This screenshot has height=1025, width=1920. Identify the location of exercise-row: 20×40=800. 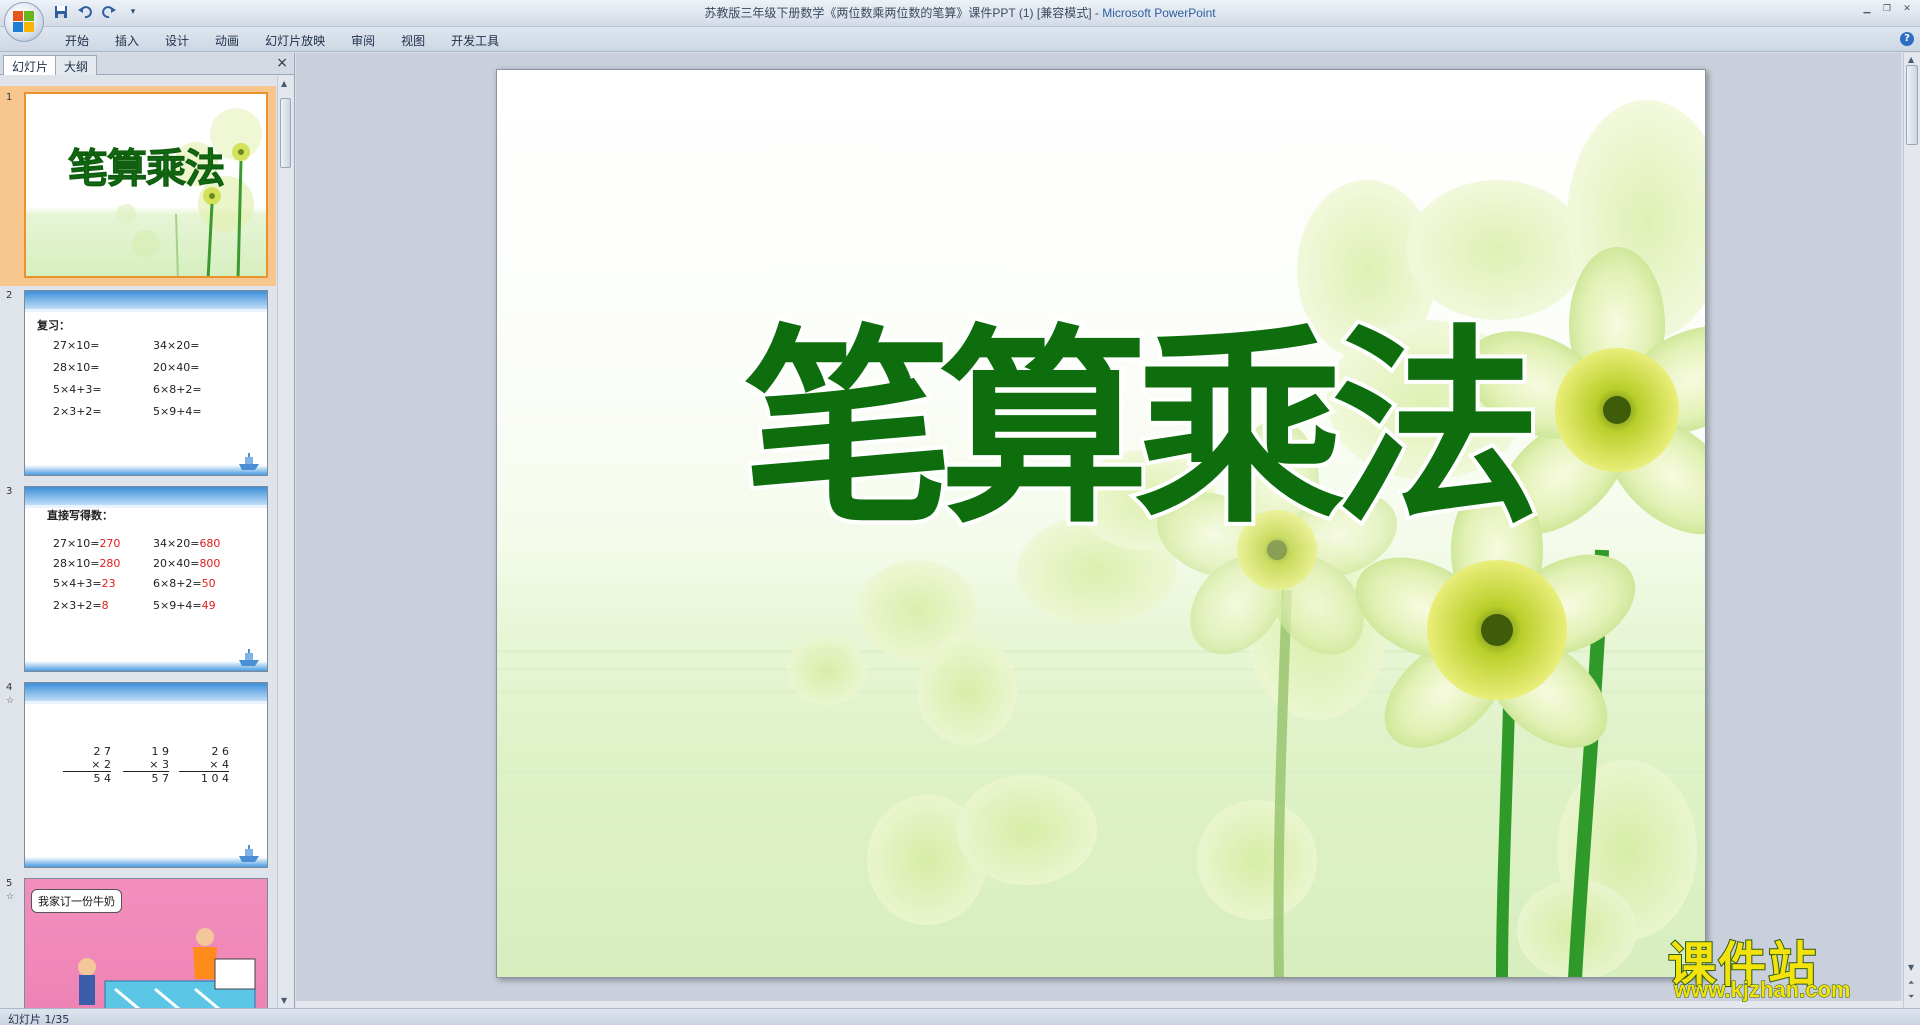
(186, 563).